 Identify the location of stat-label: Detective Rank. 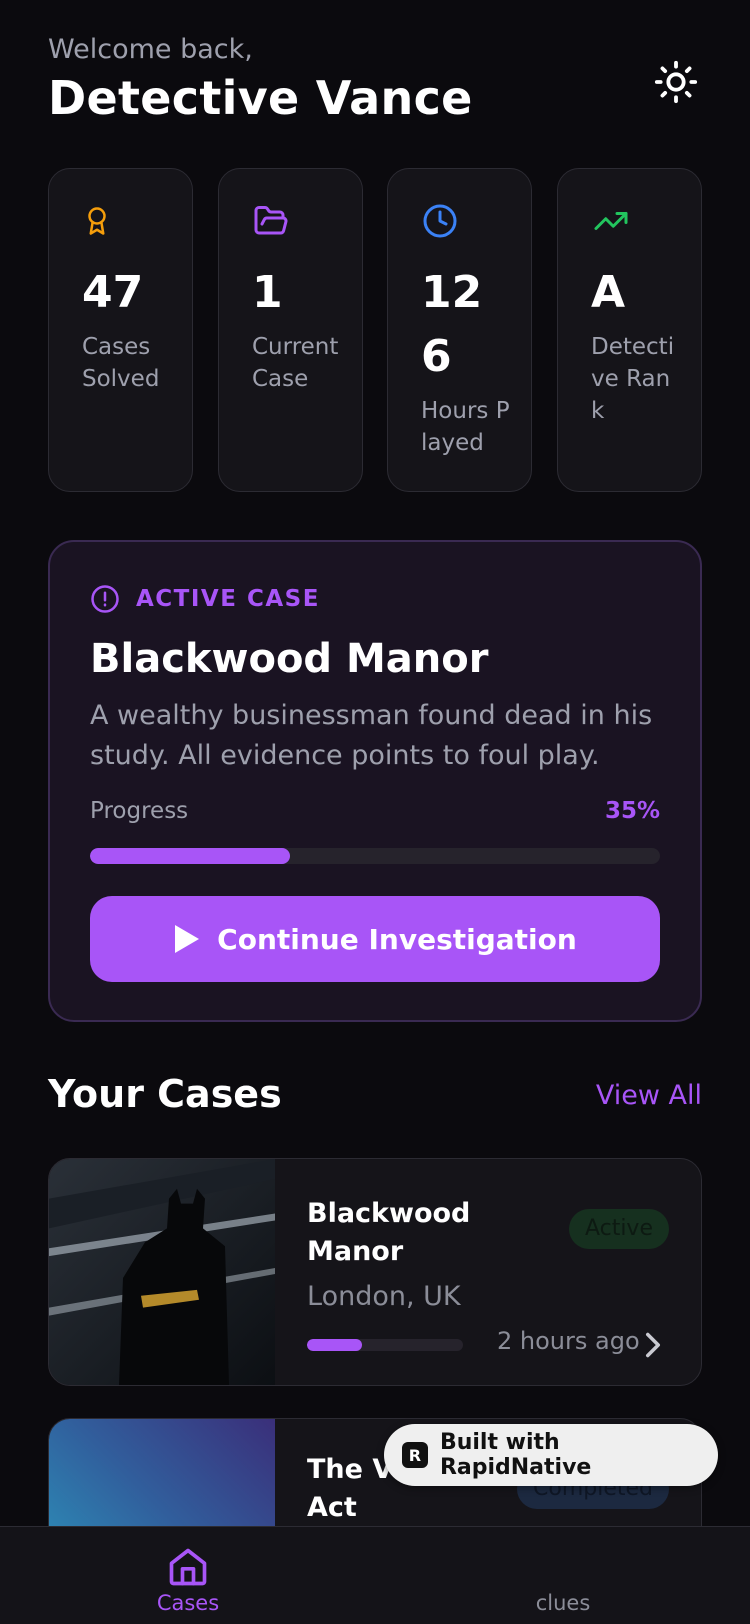
(633, 379).